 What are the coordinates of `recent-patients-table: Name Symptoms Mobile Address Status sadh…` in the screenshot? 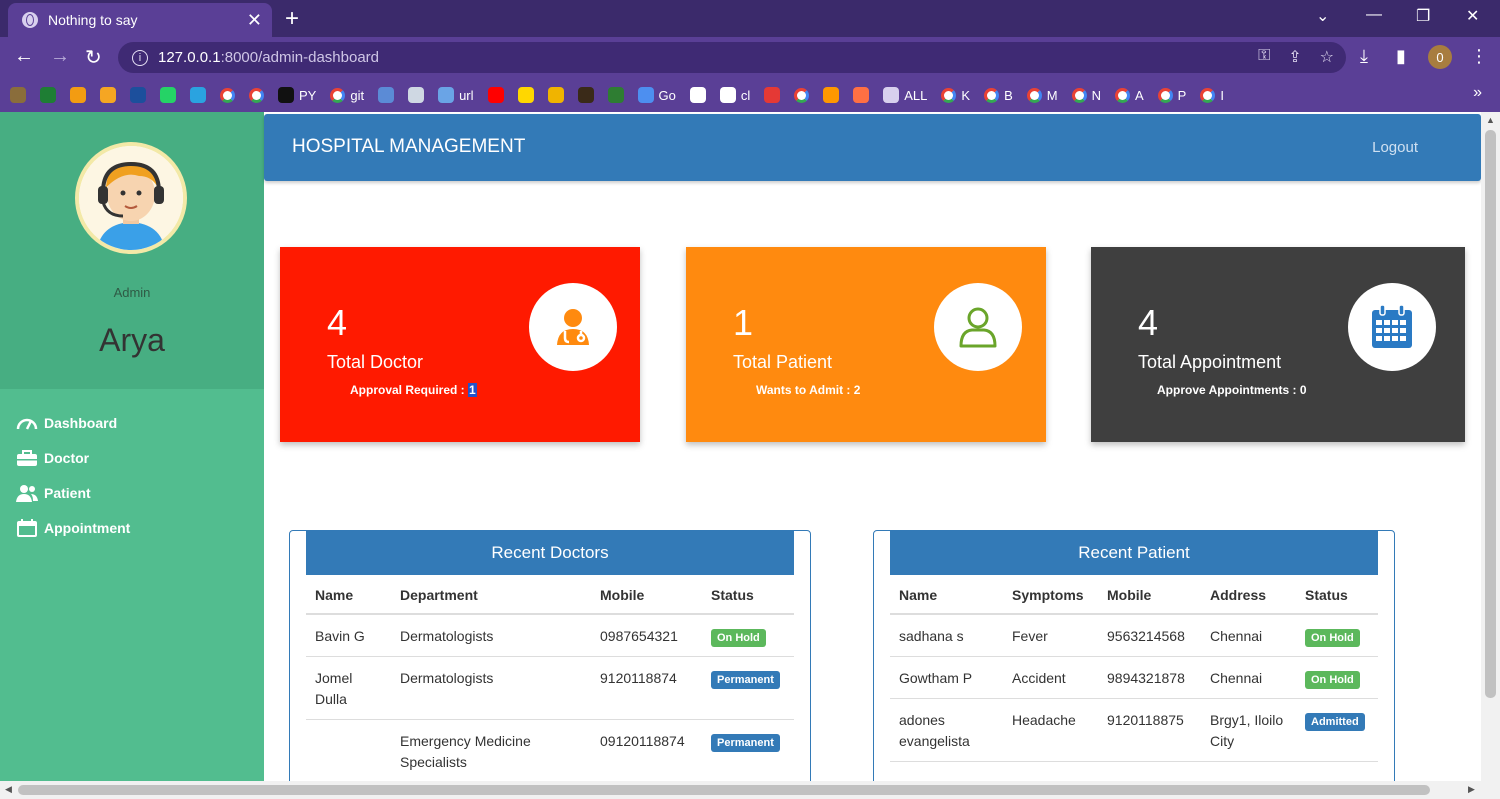 It's located at (1134, 668).